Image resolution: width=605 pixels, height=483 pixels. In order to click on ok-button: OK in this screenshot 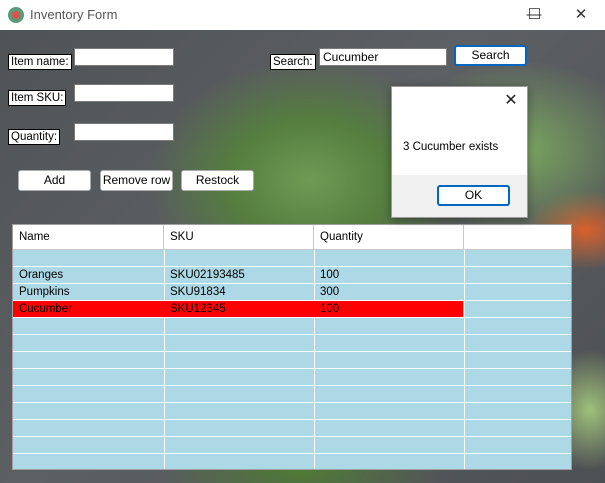, I will do `click(473, 195)`.